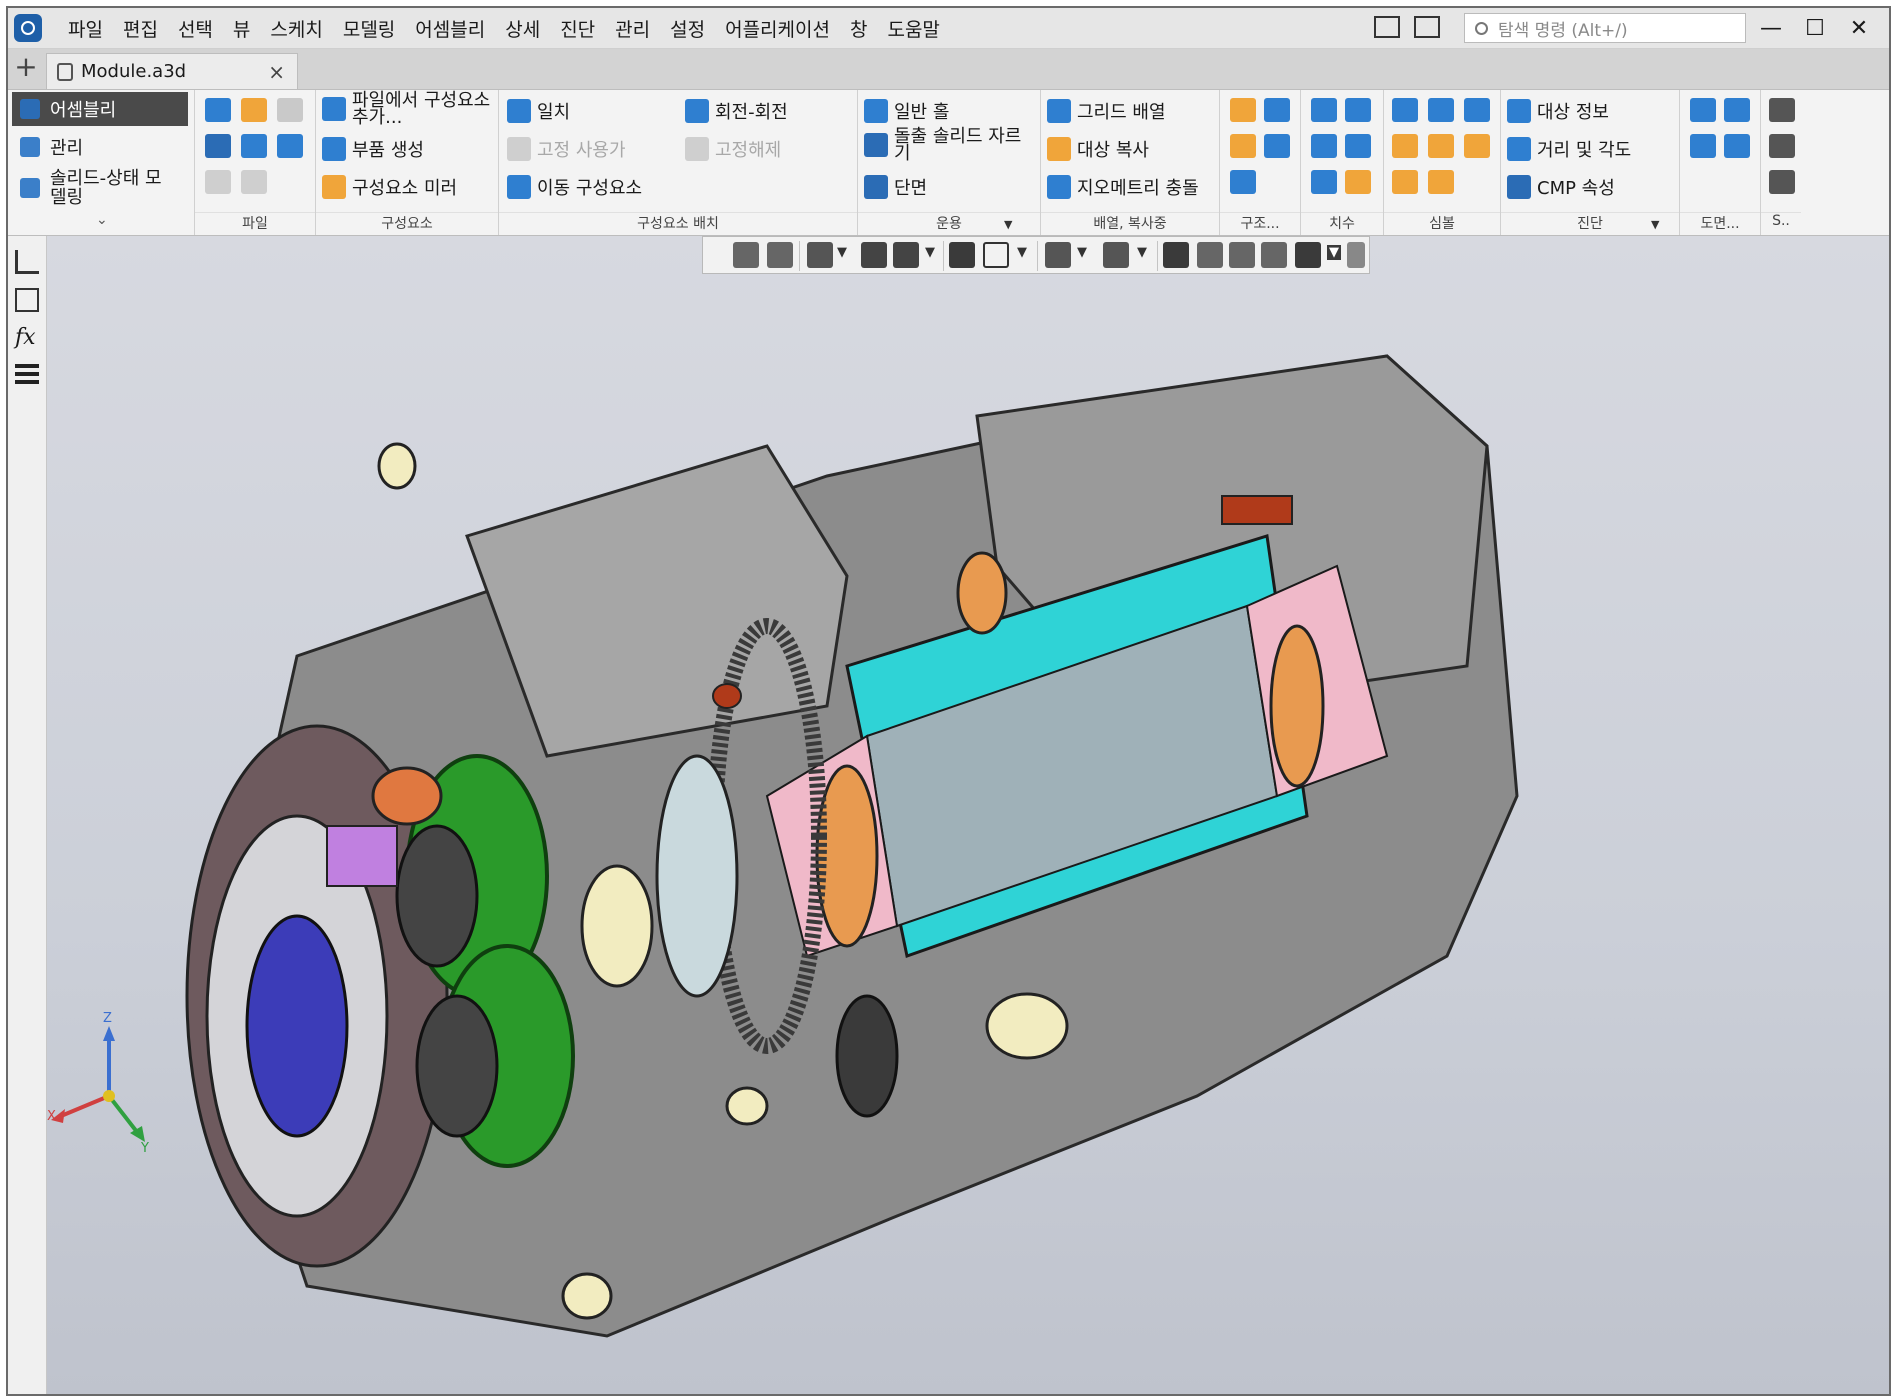  I want to click on structure-tool-4-icon, so click(1277, 146).